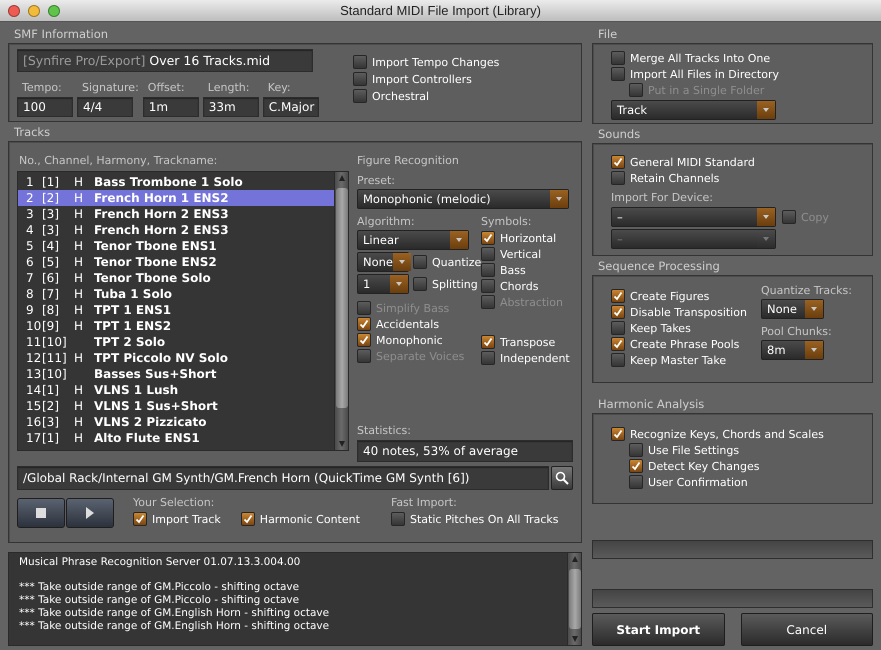  Describe the element at coordinates (283, 478) in the screenshot. I see `device-path-field: /Global Rack/Internal GM Synth/GM.French Horn (QuickTime GM Synth [6])` at that location.